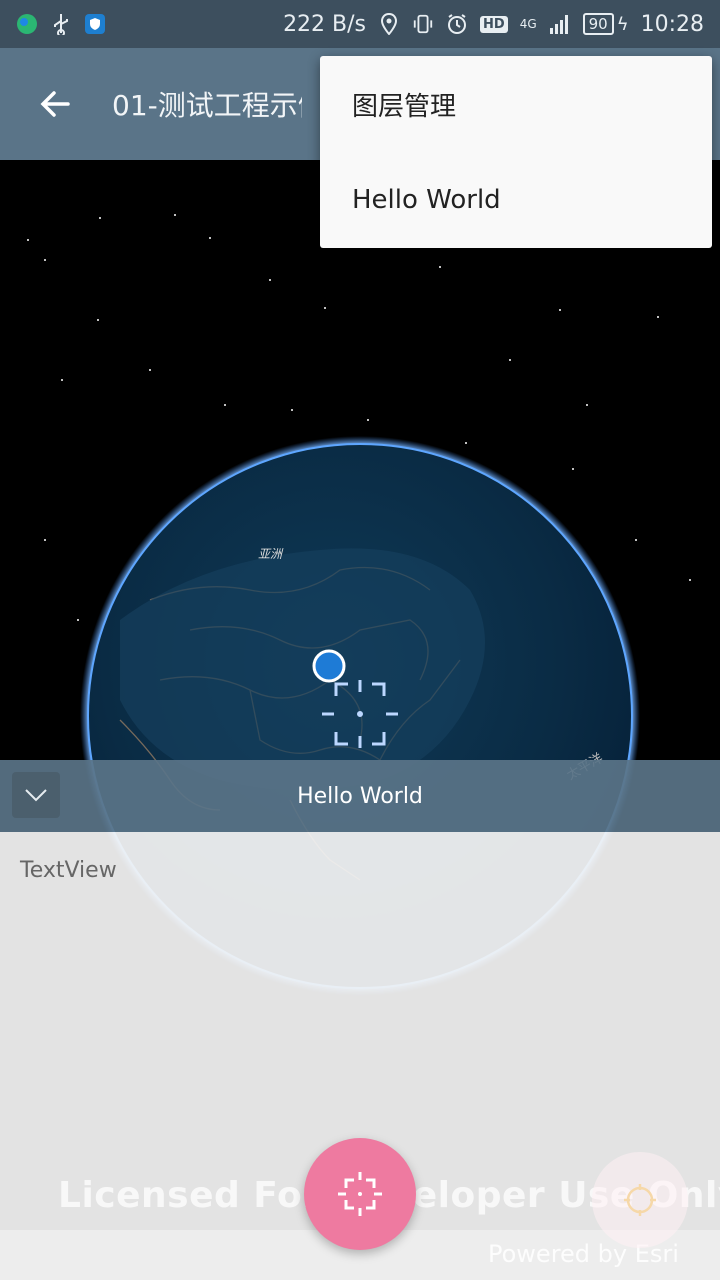 This screenshot has height=1280, width=720. Describe the element at coordinates (528, 24) in the screenshot. I see `network-type: 4G` at that location.